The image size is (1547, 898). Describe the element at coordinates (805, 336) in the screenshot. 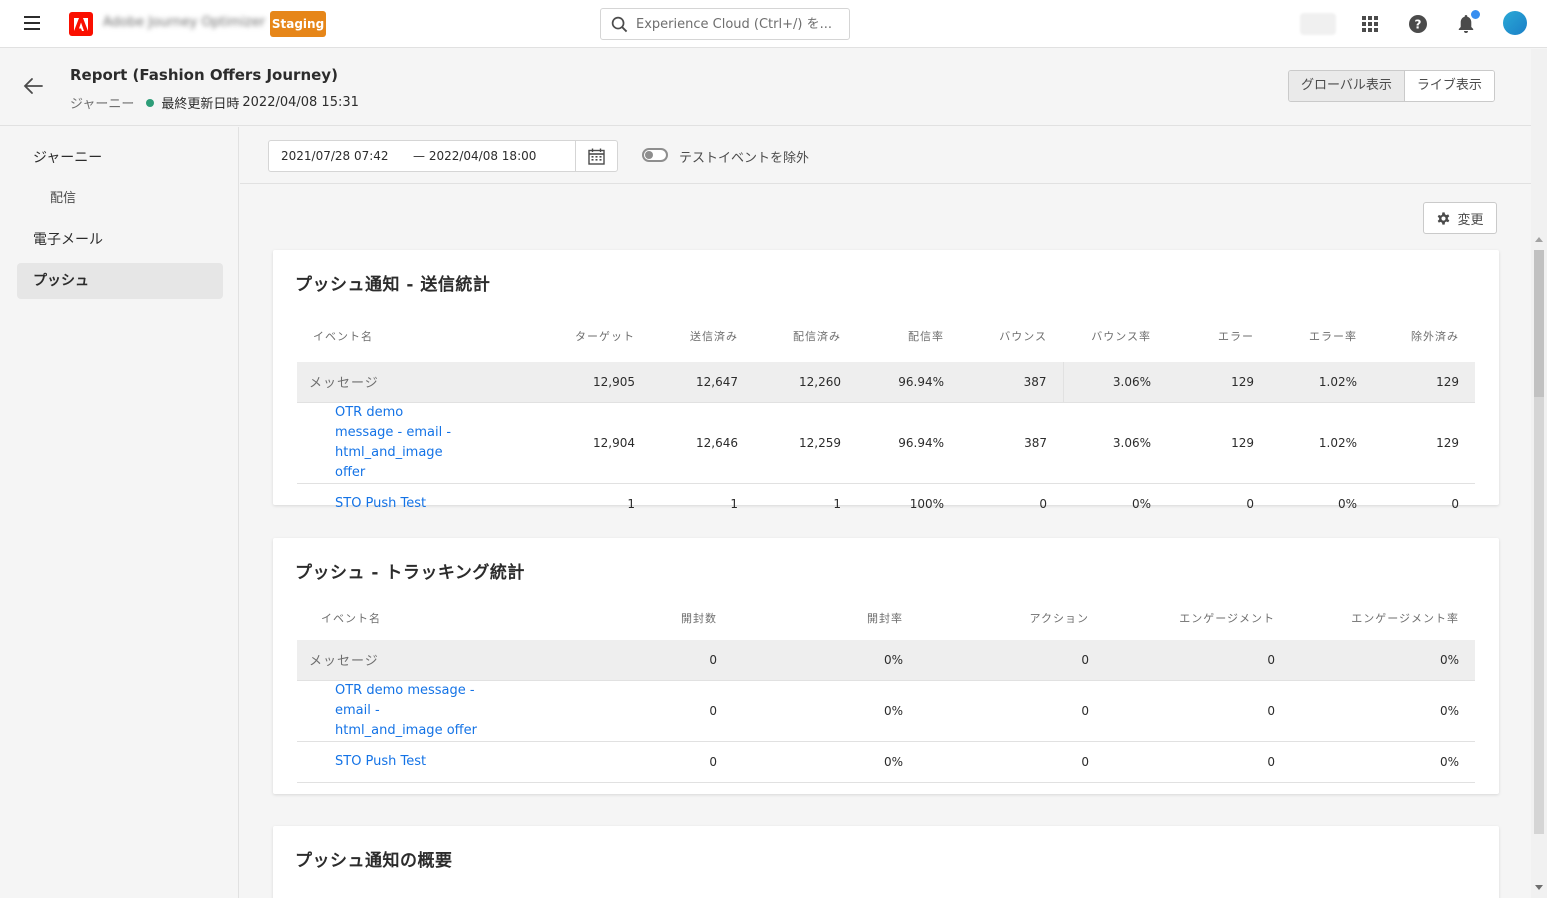

I see `column-header: 配信済み` at that location.